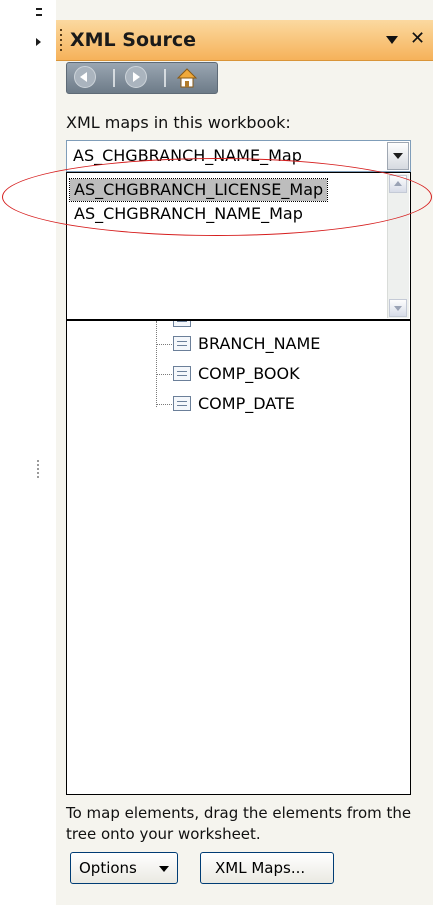 This screenshot has height=905, width=433. Describe the element at coordinates (38, 42) in the screenshot. I see `expand-arrow-icon` at that location.